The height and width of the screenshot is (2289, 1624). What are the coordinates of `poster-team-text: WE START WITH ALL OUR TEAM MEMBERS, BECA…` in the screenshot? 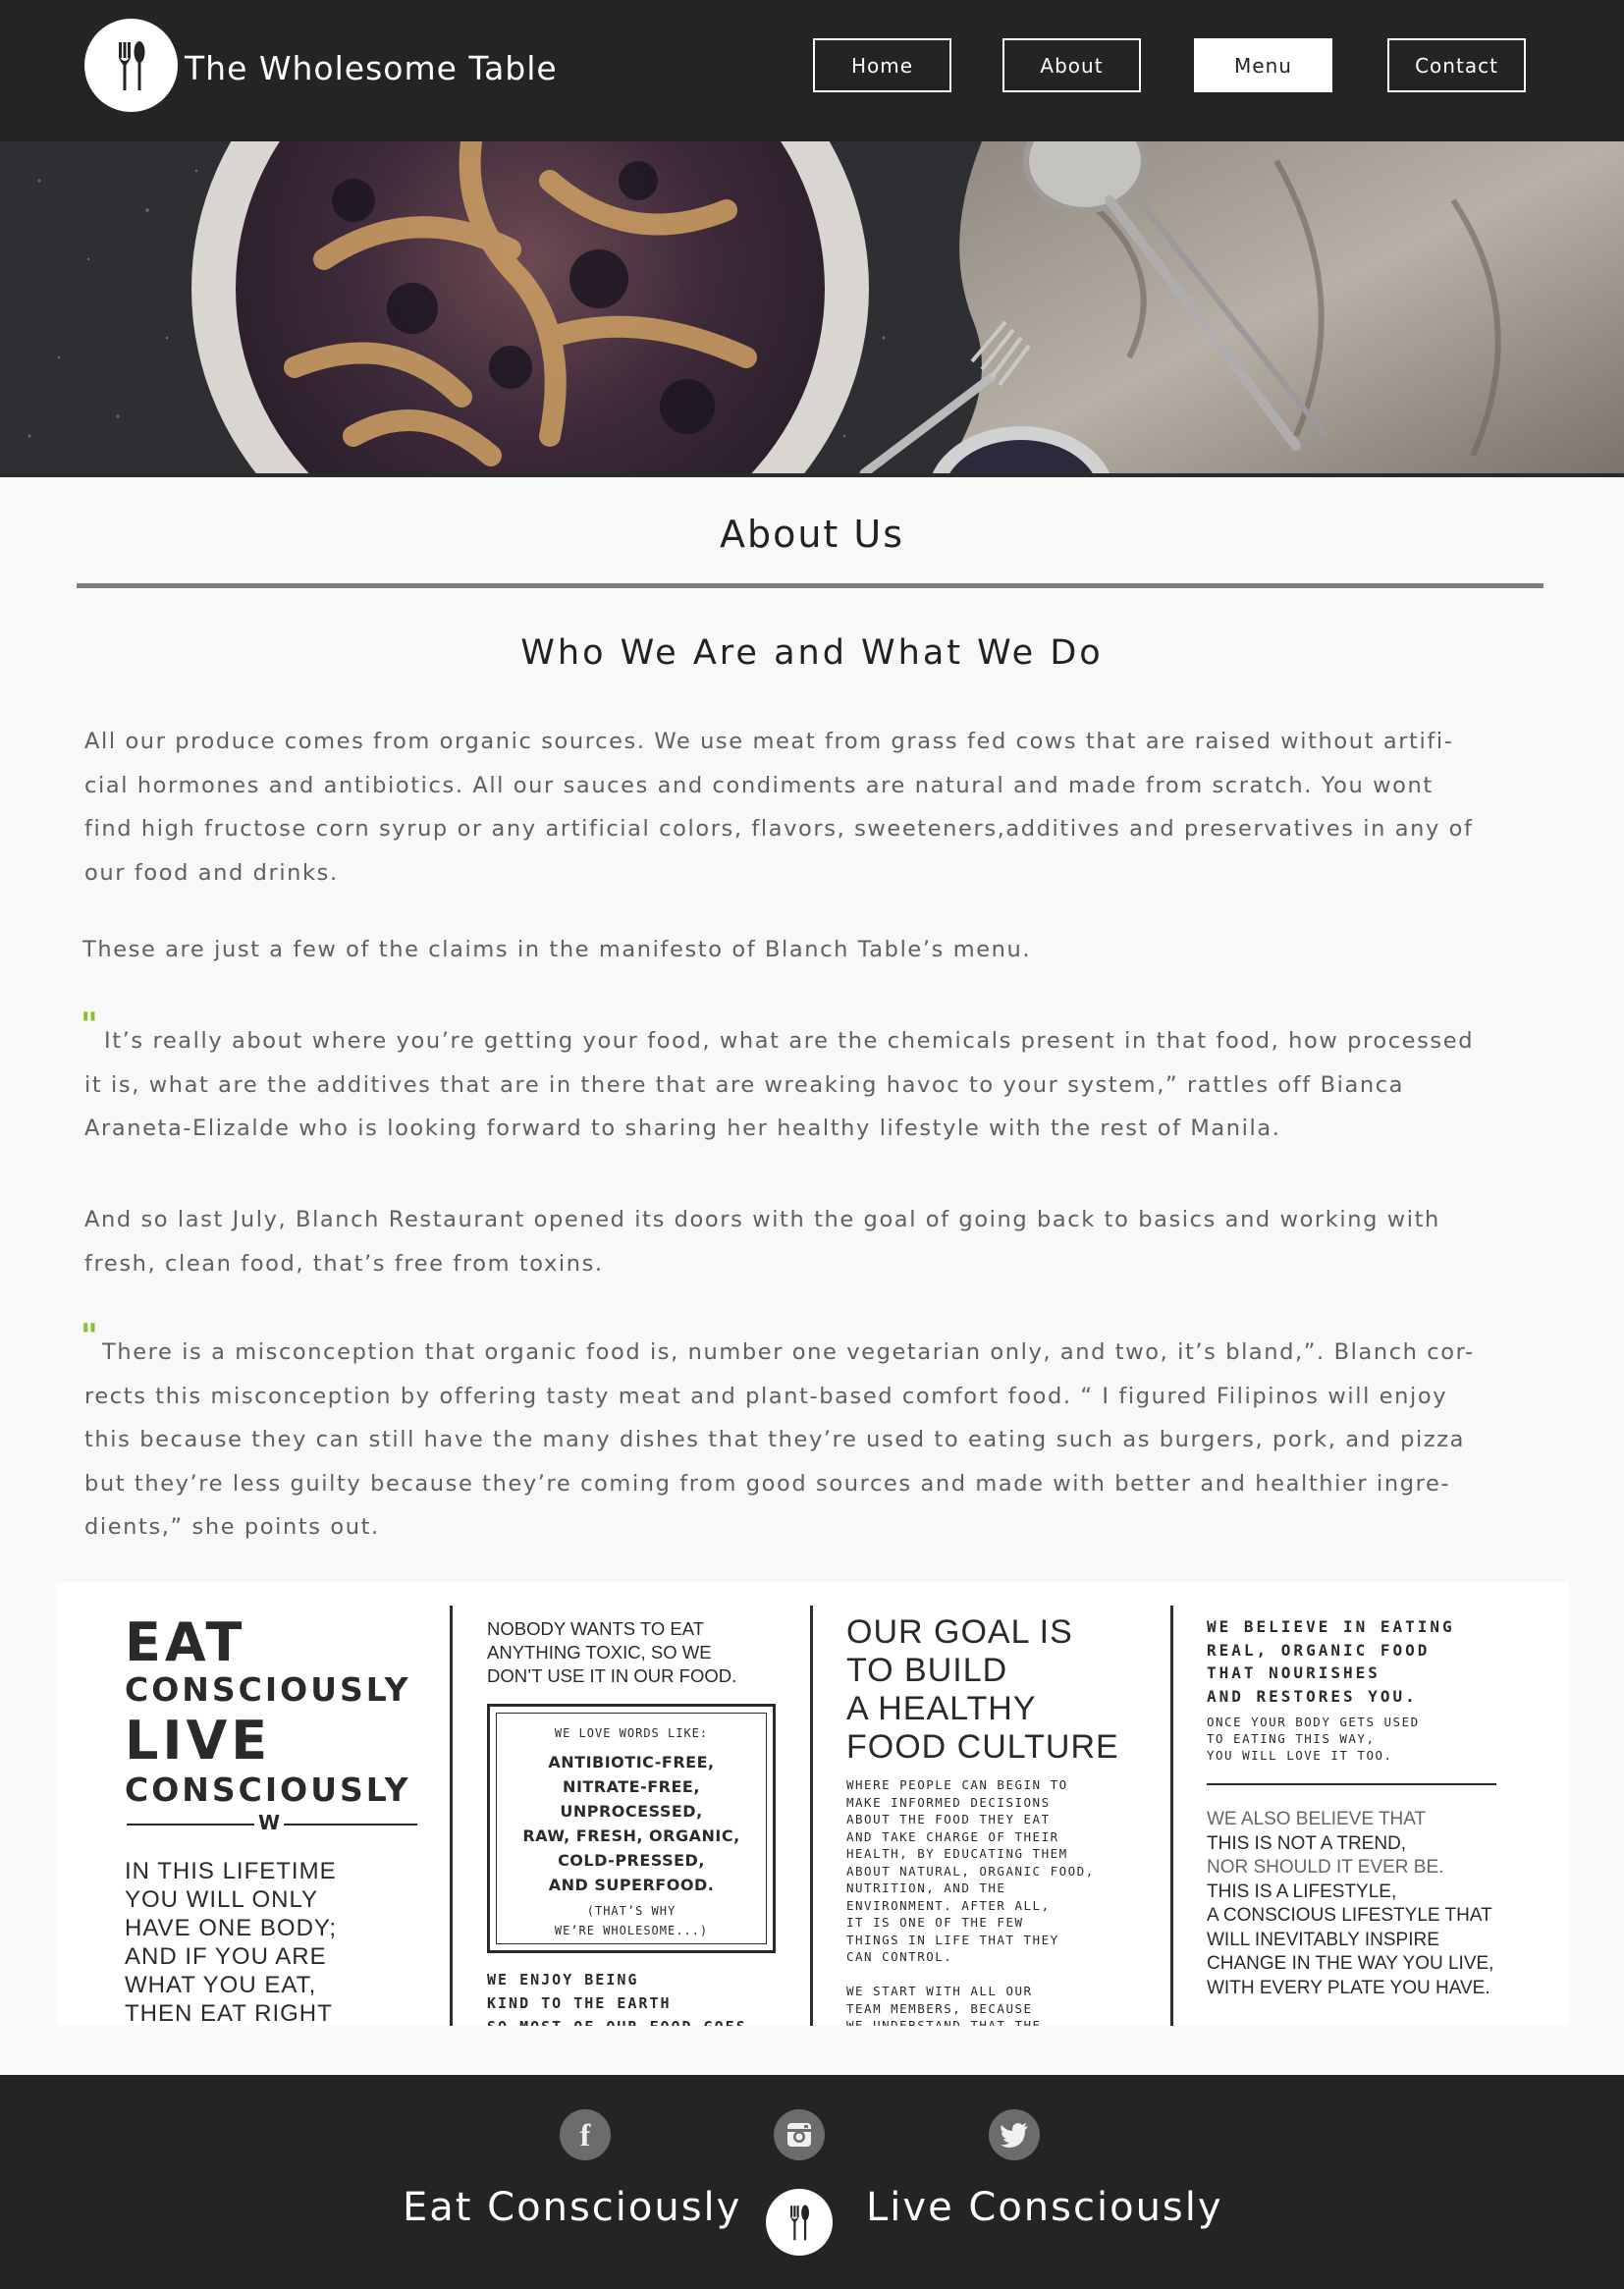 It's located at (944, 2005).